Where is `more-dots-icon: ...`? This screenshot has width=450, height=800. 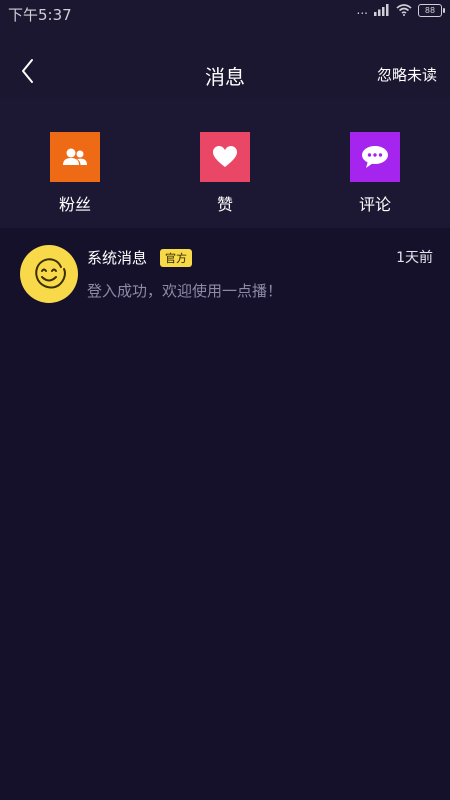
more-dots-icon: ... is located at coordinates (362, 10).